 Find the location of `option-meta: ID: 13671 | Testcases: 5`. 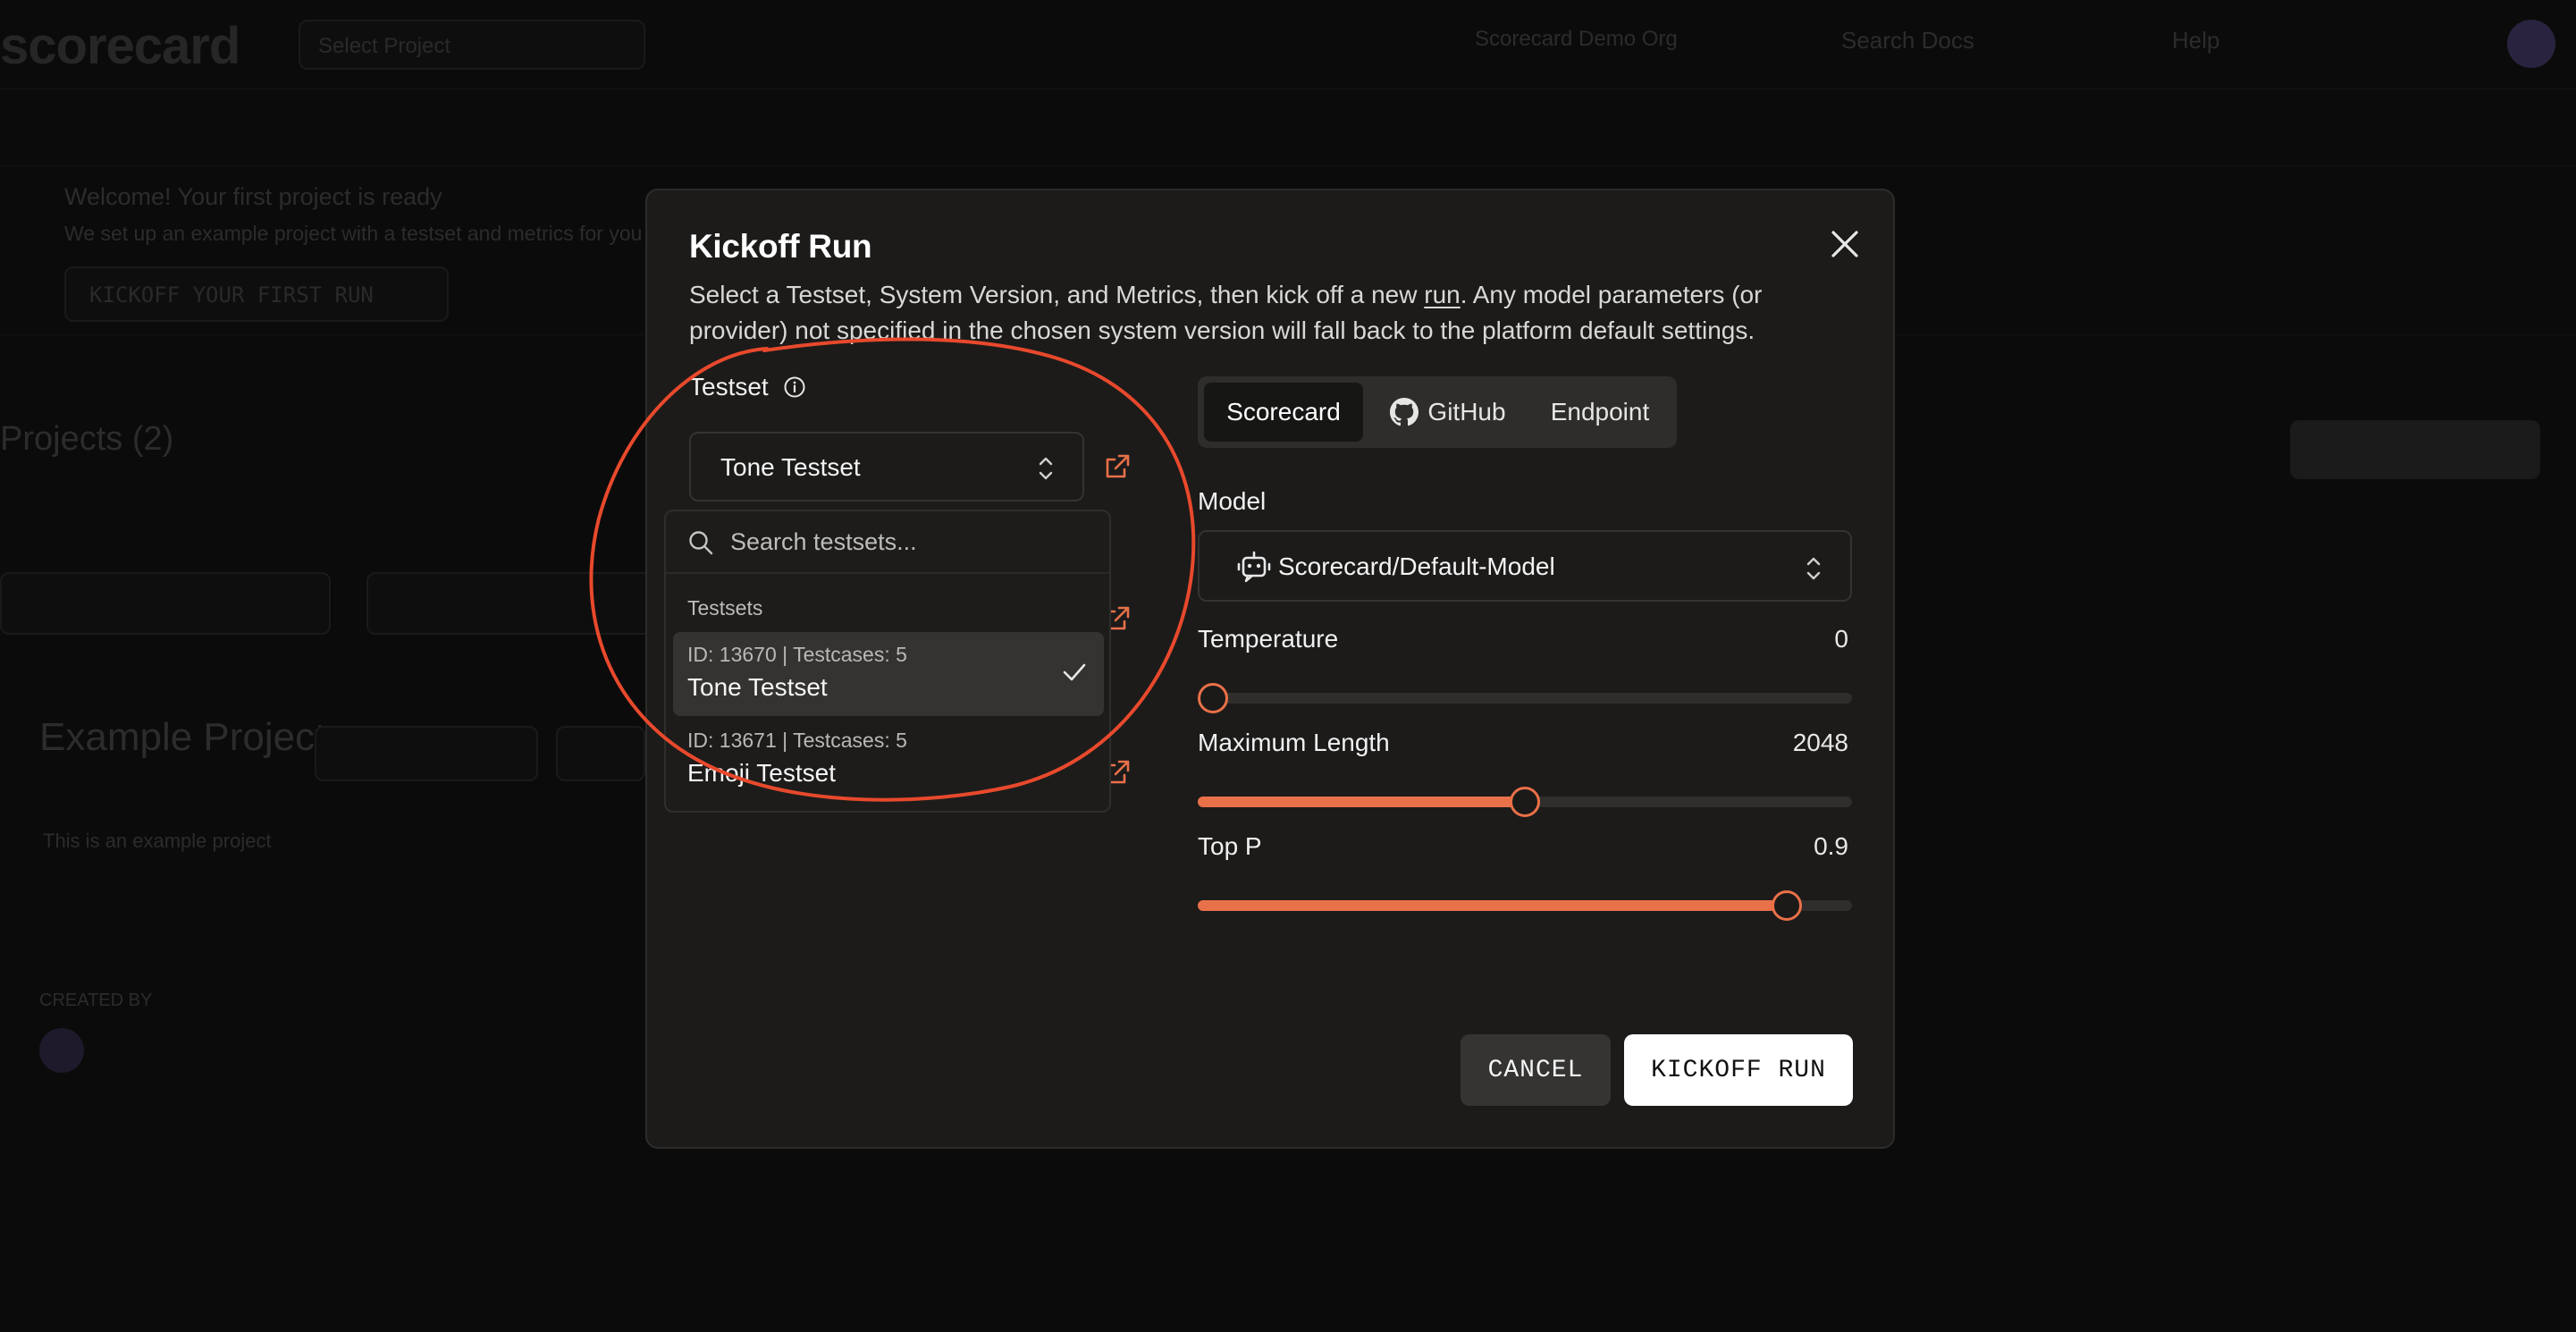

option-meta: ID: 13671 | Testcases: 5 is located at coordinates (797, 740).